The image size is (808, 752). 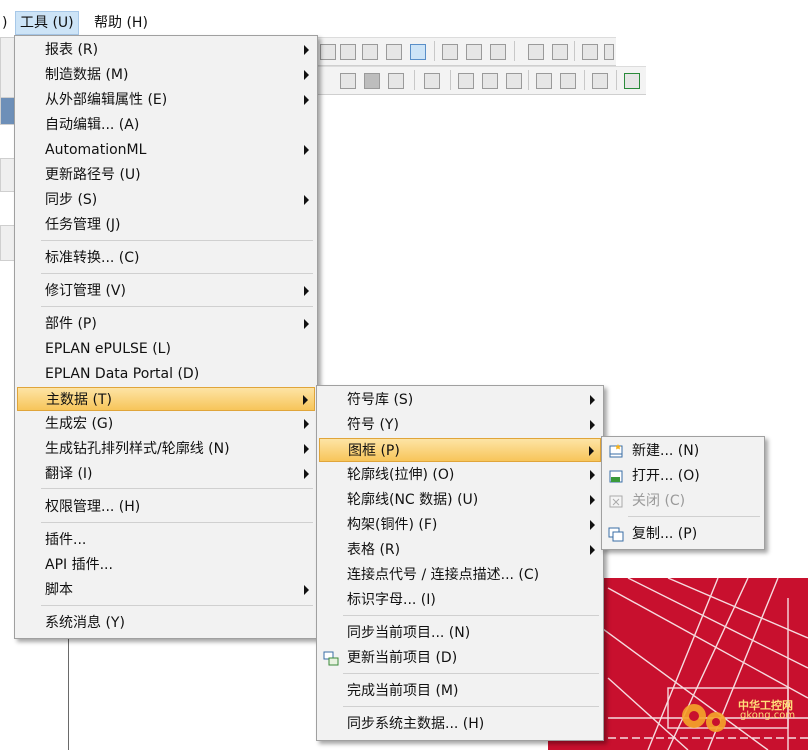 I want to click on tools-menu-item-10: 部件 (P), so click(x=166, y=324).